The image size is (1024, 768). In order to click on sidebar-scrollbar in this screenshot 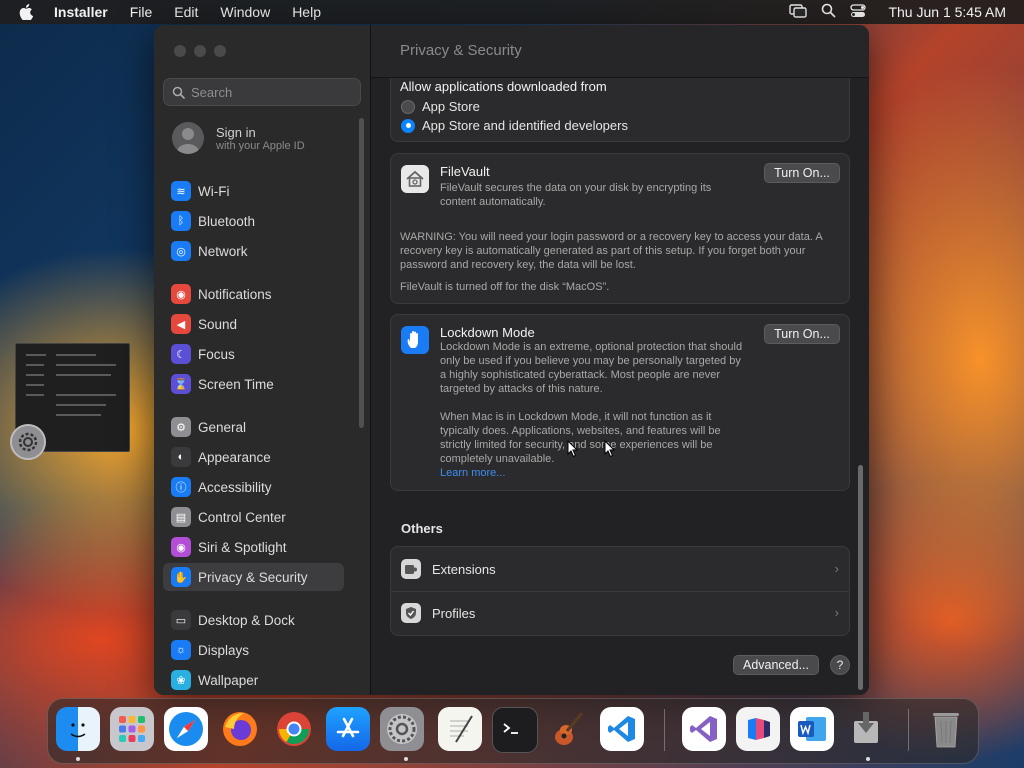, I will do `click(361, 273)`.